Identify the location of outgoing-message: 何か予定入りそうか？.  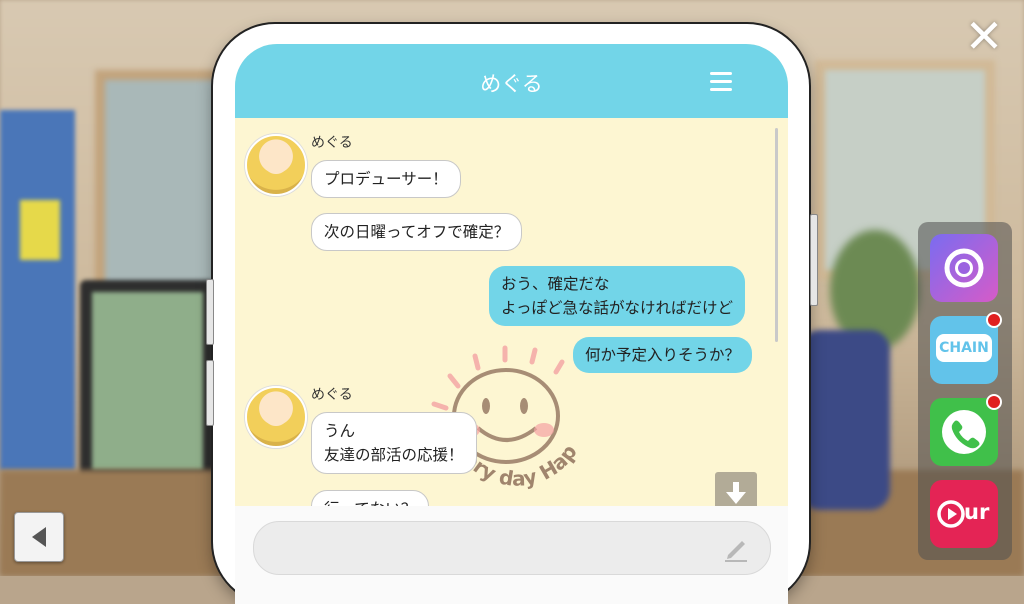
(663, 355).